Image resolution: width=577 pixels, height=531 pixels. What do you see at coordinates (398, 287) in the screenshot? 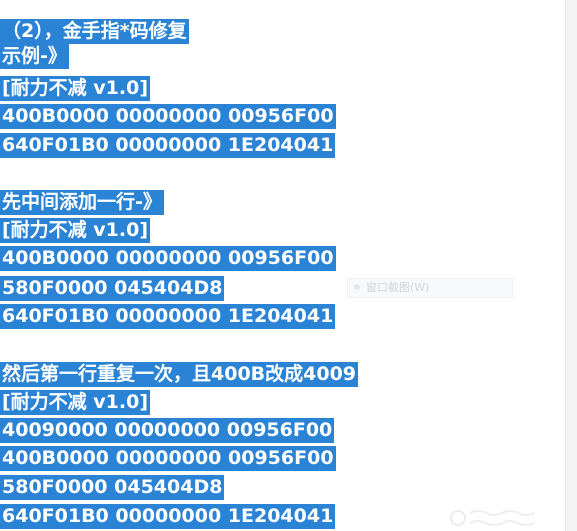
I see `screenshot-tooltip-label: 窗口截图(W)` at bounding box center [398, 287].